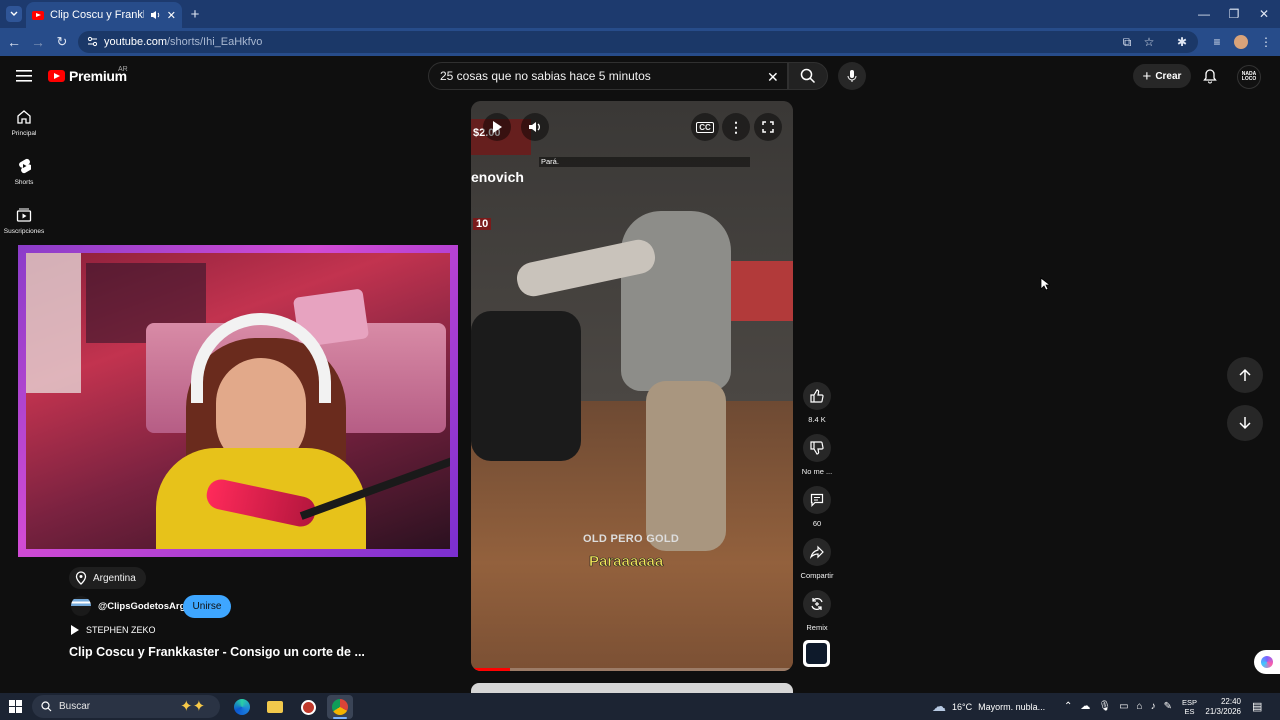  I want to click on minimize-button: —, so click(1204, 14).